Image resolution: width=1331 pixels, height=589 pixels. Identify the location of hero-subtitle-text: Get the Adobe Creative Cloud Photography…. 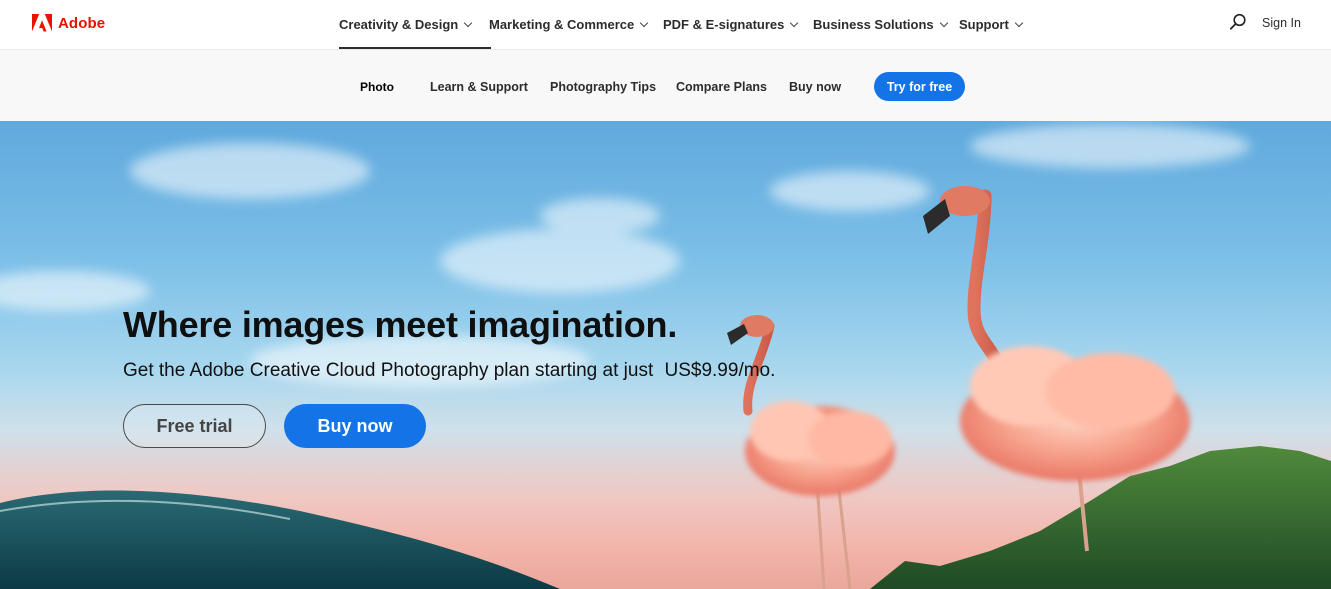
(388, 370).